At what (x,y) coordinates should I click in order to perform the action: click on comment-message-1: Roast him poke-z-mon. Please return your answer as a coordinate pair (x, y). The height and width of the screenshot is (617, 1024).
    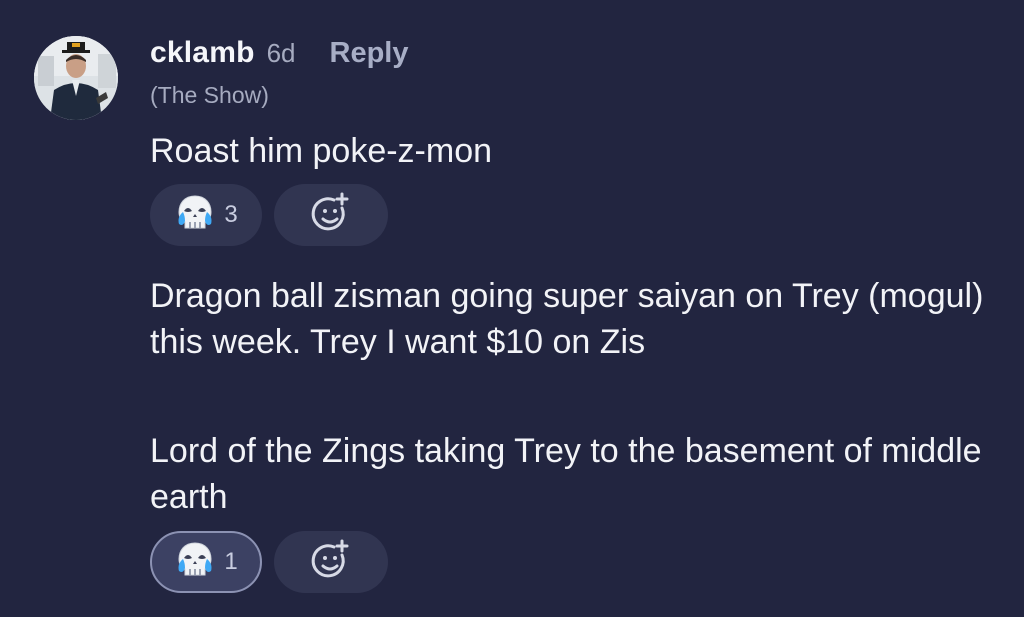
    Looking at the image, I should click on (321, 151).